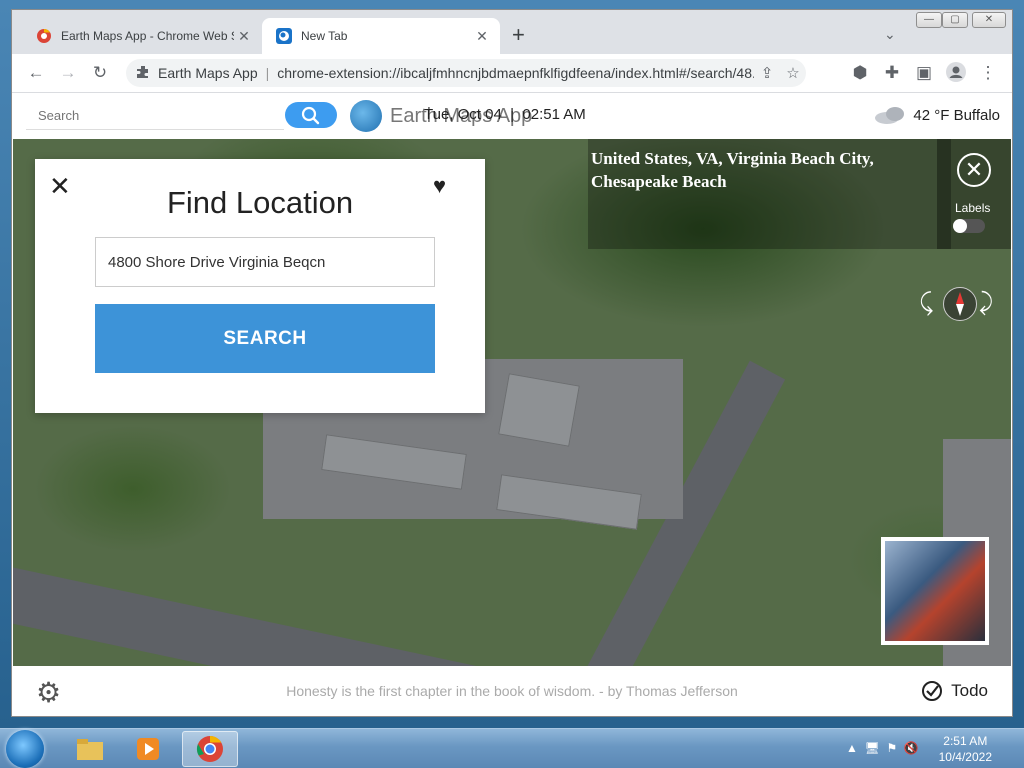  Describe the element at coordinates (44, 36) in the screenshot. I see `chrome-webstore-icon` at that location.